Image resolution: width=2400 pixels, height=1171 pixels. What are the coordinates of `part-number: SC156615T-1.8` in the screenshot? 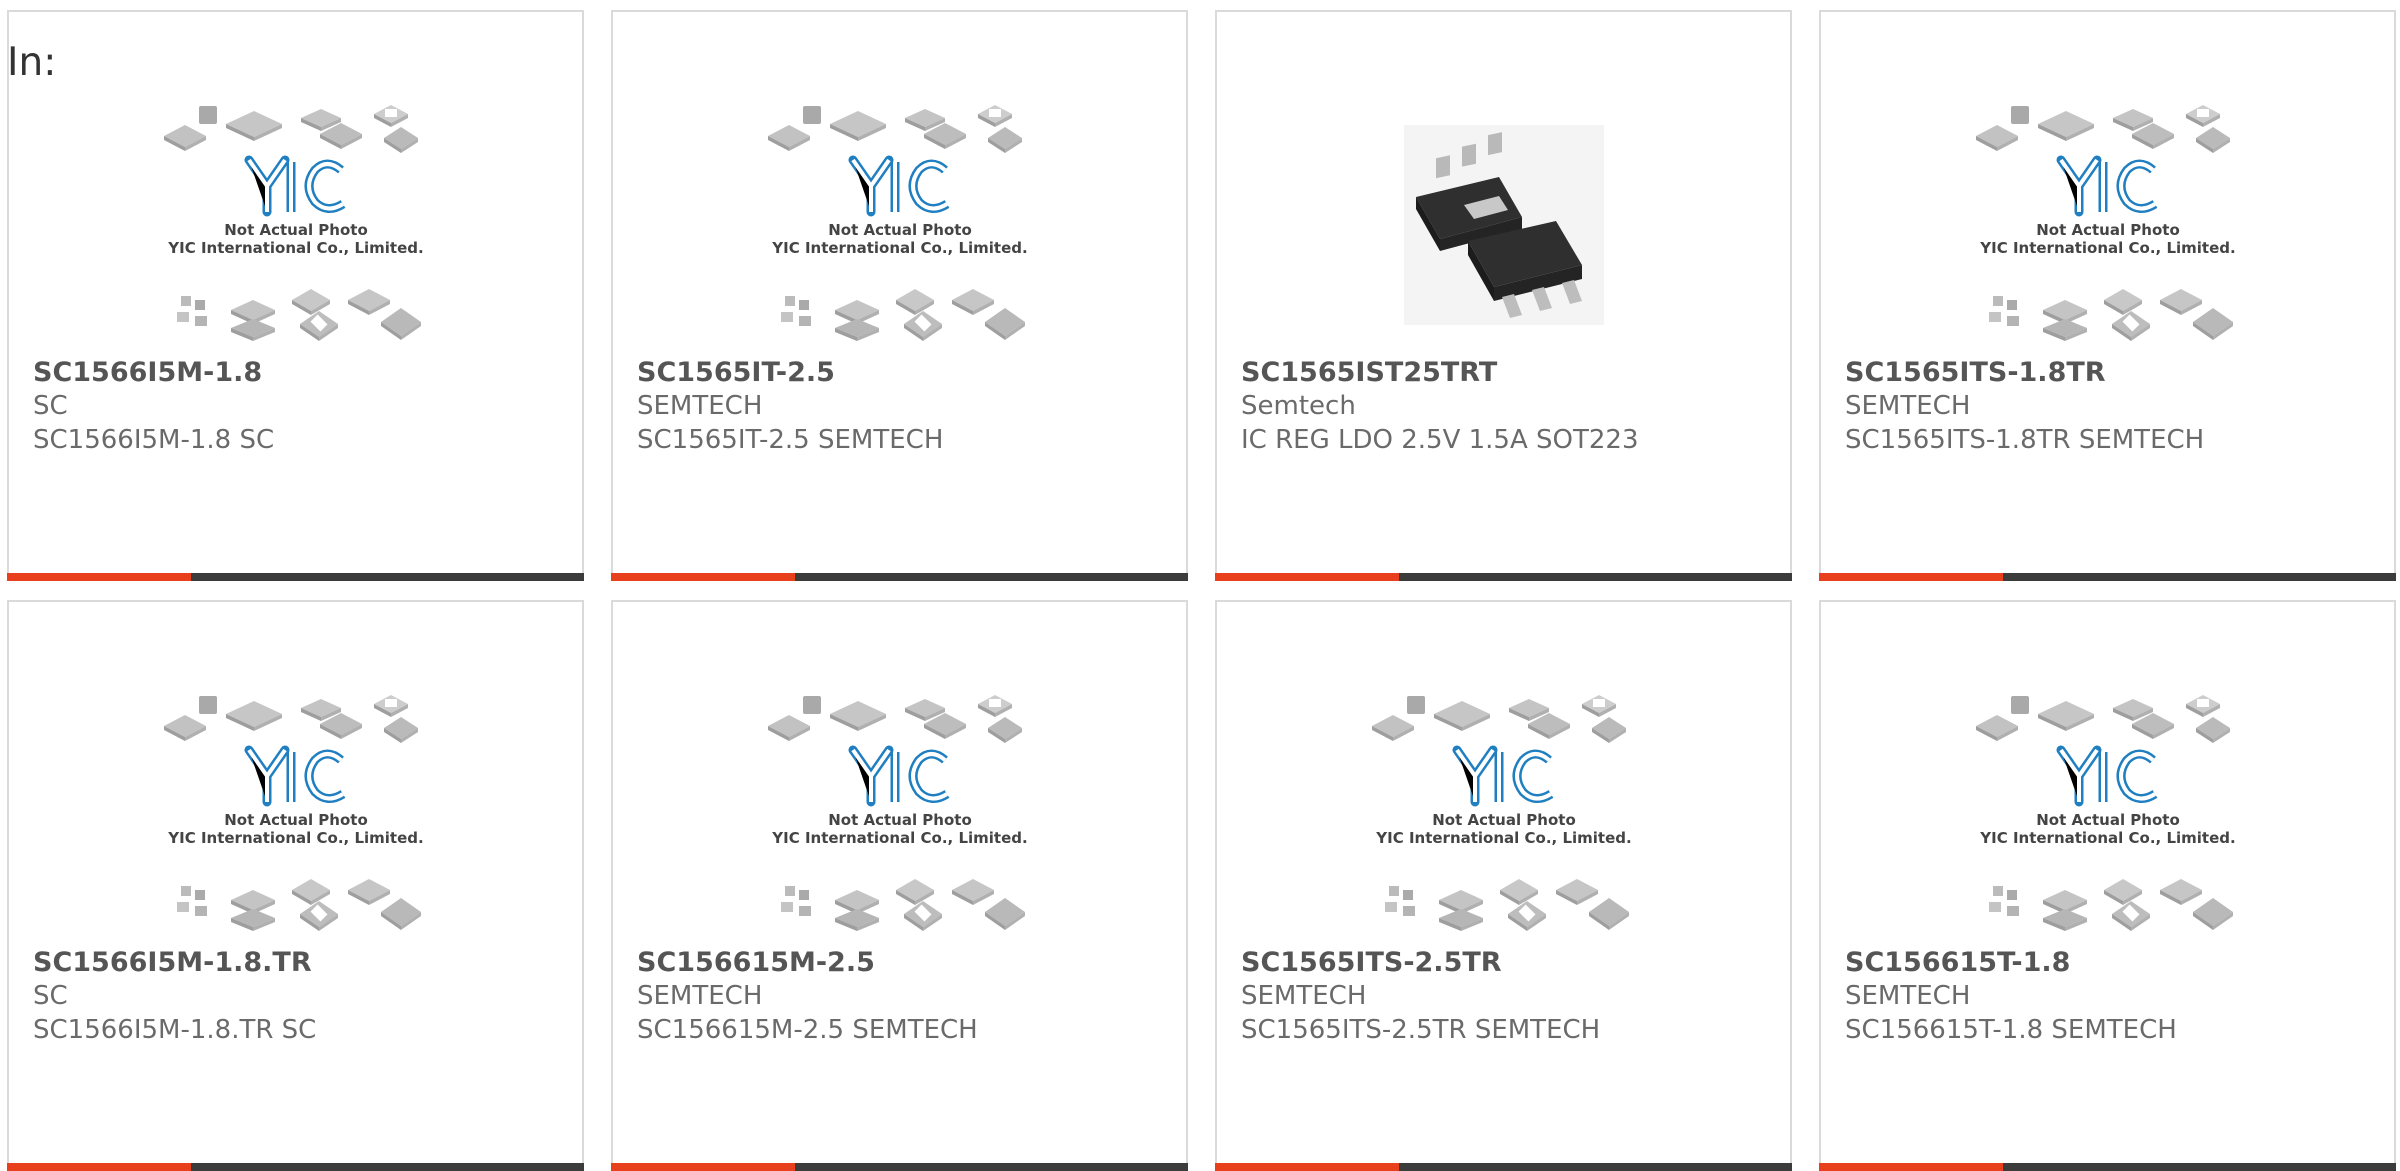 It's located at (1957, 962).